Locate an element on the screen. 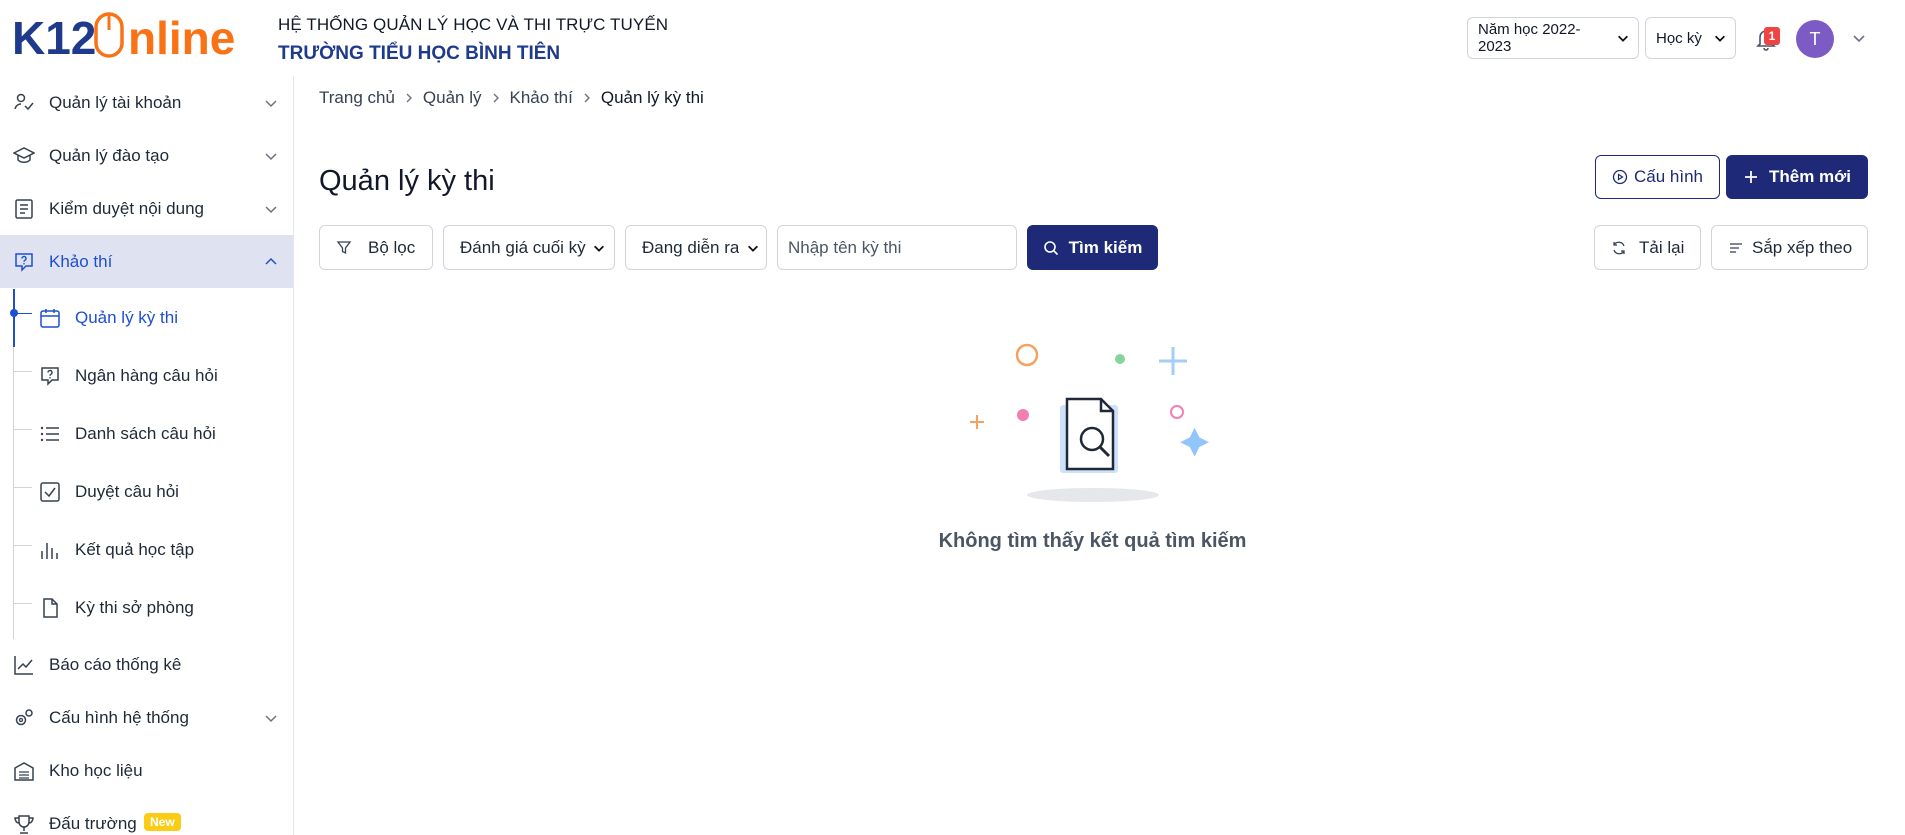 The image size is (1905, 835). sidebar-subitem-question-bank: Ngân hàng câu hỏi is located at coordinates (146, 376).